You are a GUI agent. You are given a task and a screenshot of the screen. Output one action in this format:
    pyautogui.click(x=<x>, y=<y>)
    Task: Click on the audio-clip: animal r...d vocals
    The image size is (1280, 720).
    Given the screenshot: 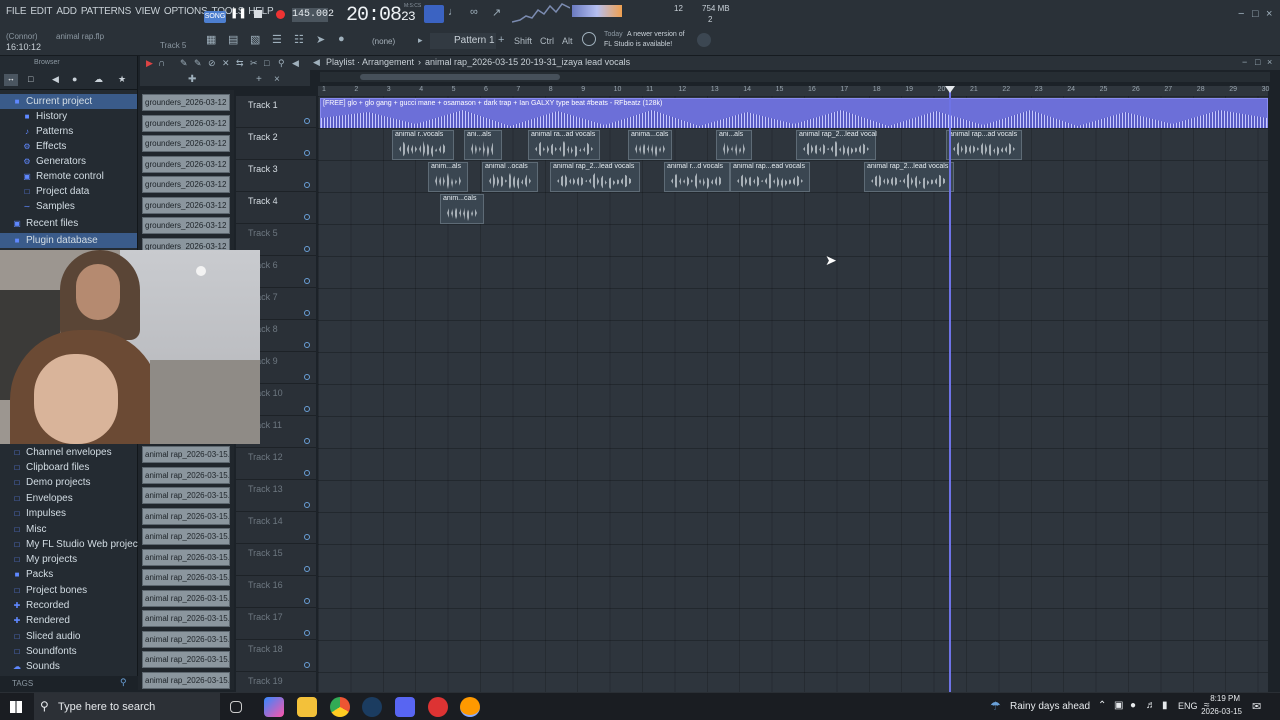 What is the action you would take?
    pyautogui.click(x=697, y=177)
    